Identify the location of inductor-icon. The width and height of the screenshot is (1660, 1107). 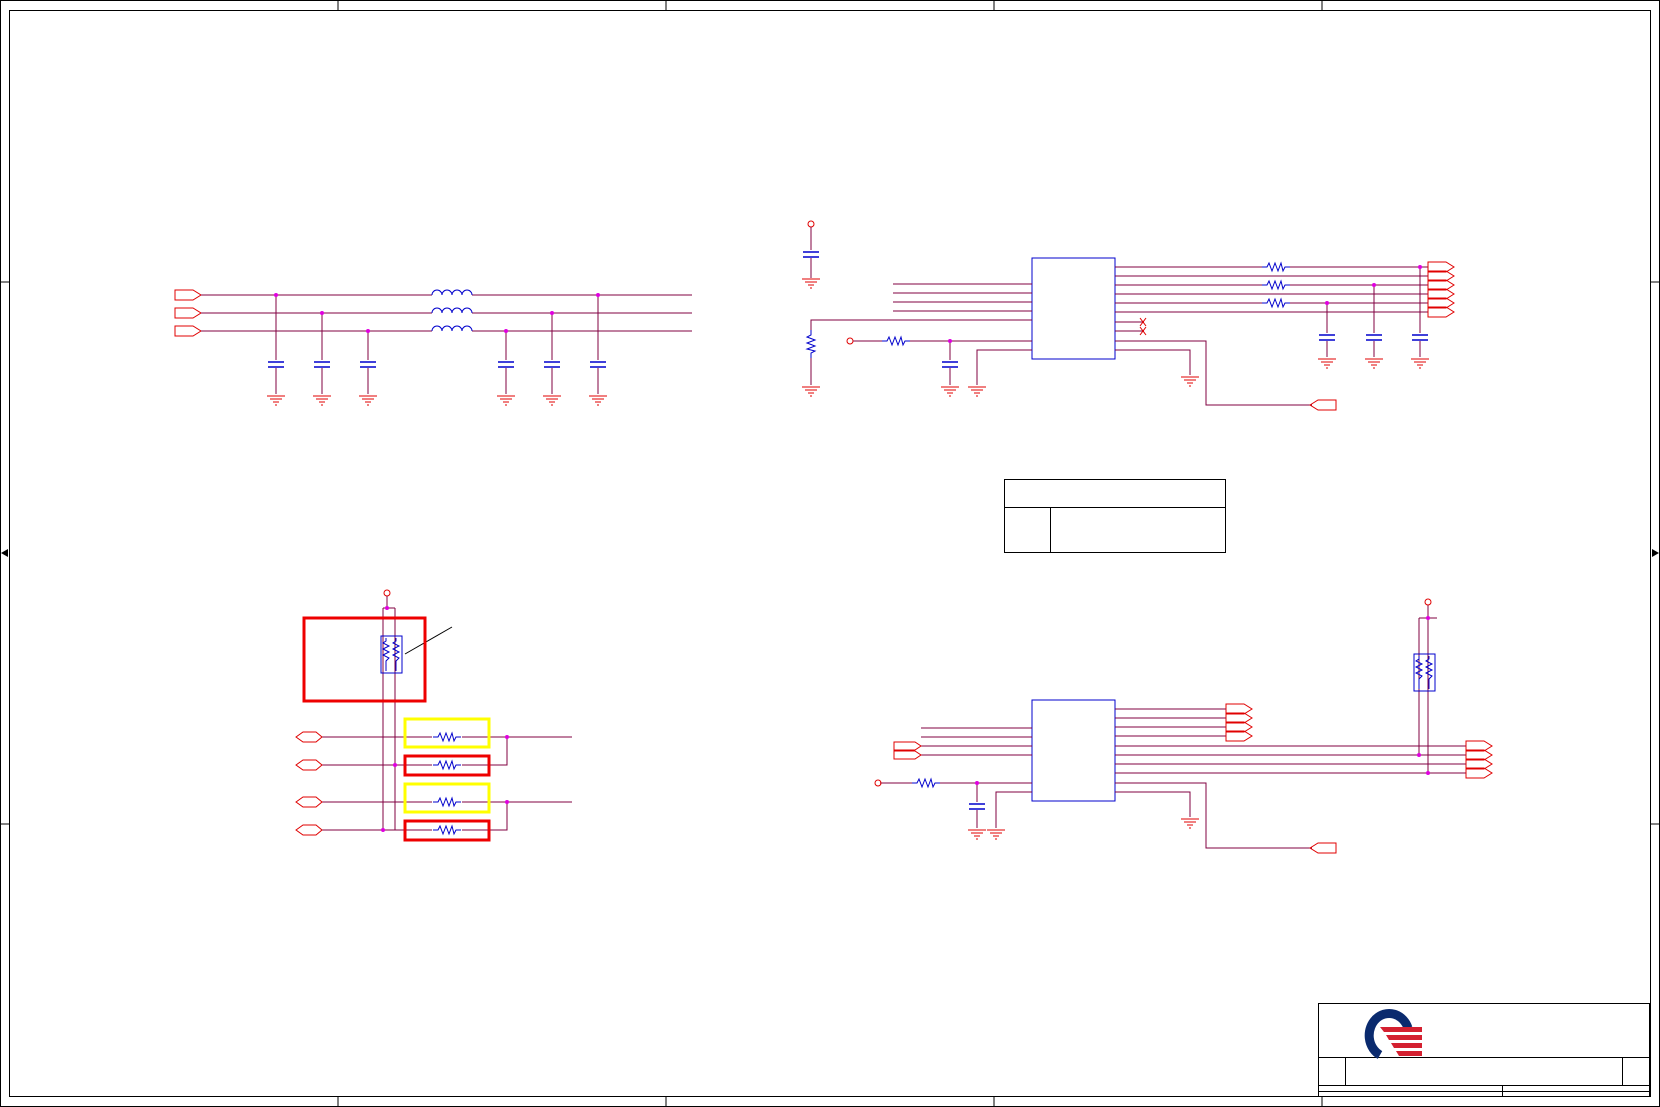
(452, 310).